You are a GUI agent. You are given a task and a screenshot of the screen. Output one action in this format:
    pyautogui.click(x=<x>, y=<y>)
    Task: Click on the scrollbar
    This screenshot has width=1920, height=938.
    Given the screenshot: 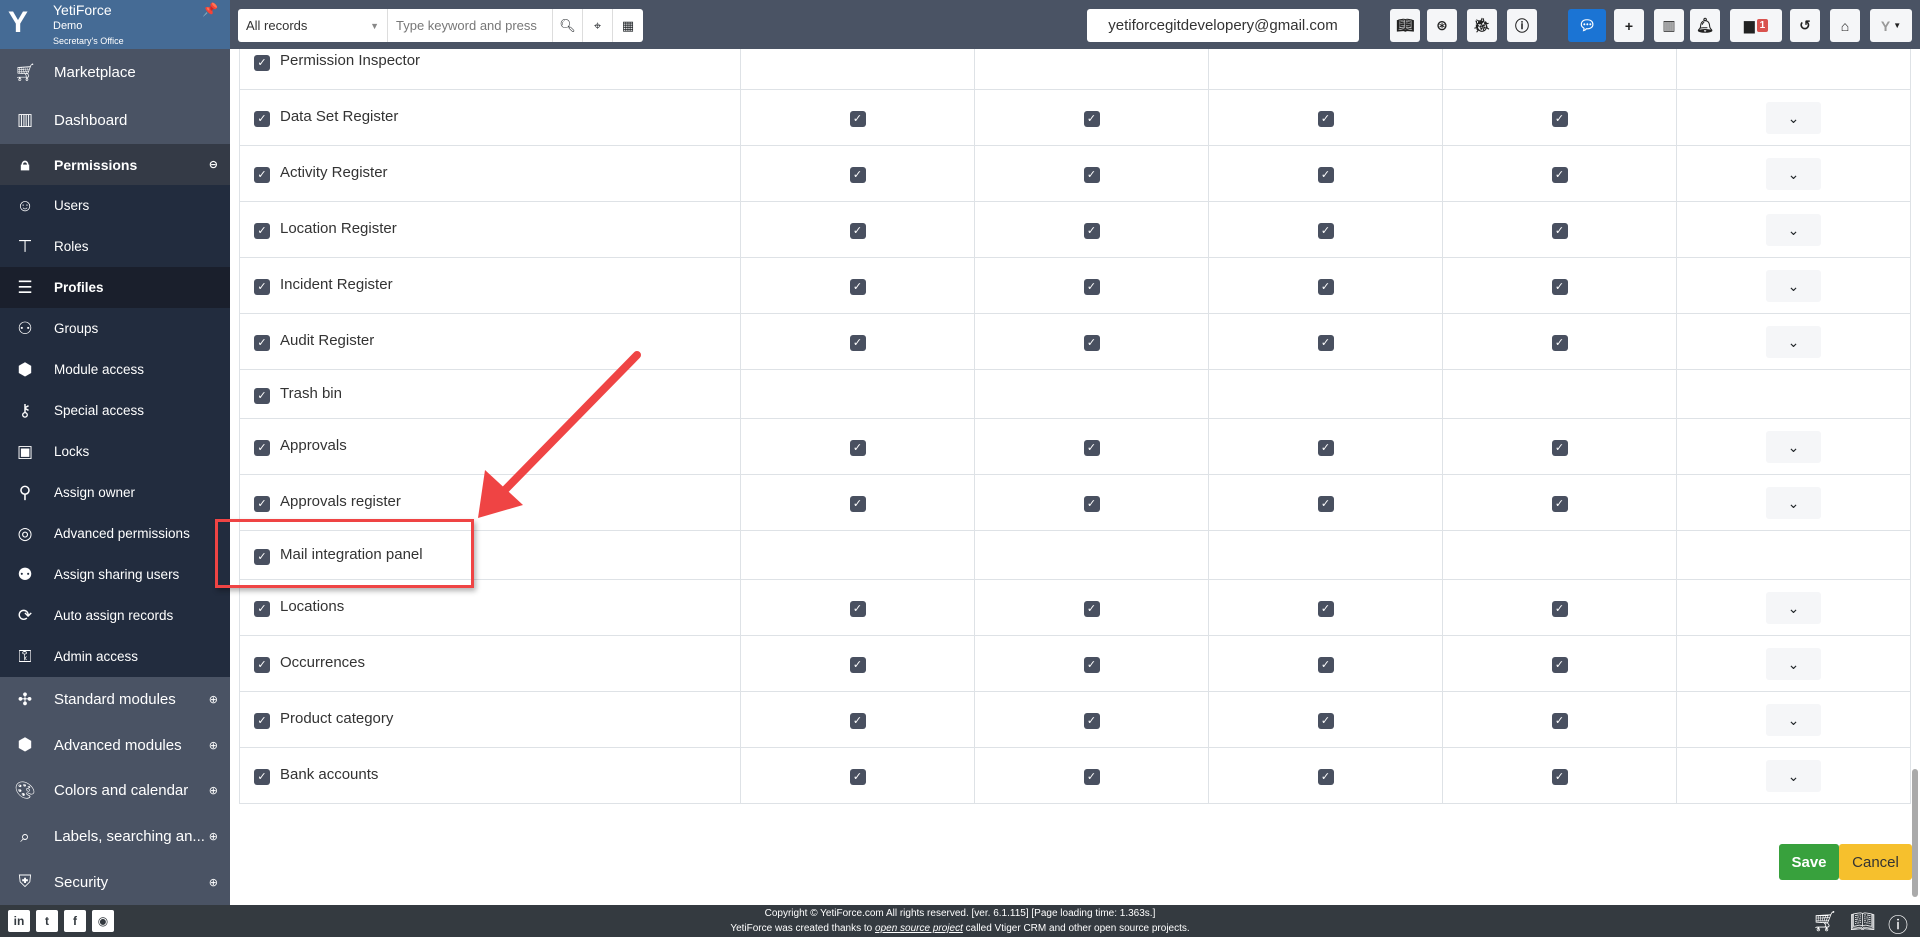 What is the action you would take?
    pyautogui.click(x=1915, y=833)
    